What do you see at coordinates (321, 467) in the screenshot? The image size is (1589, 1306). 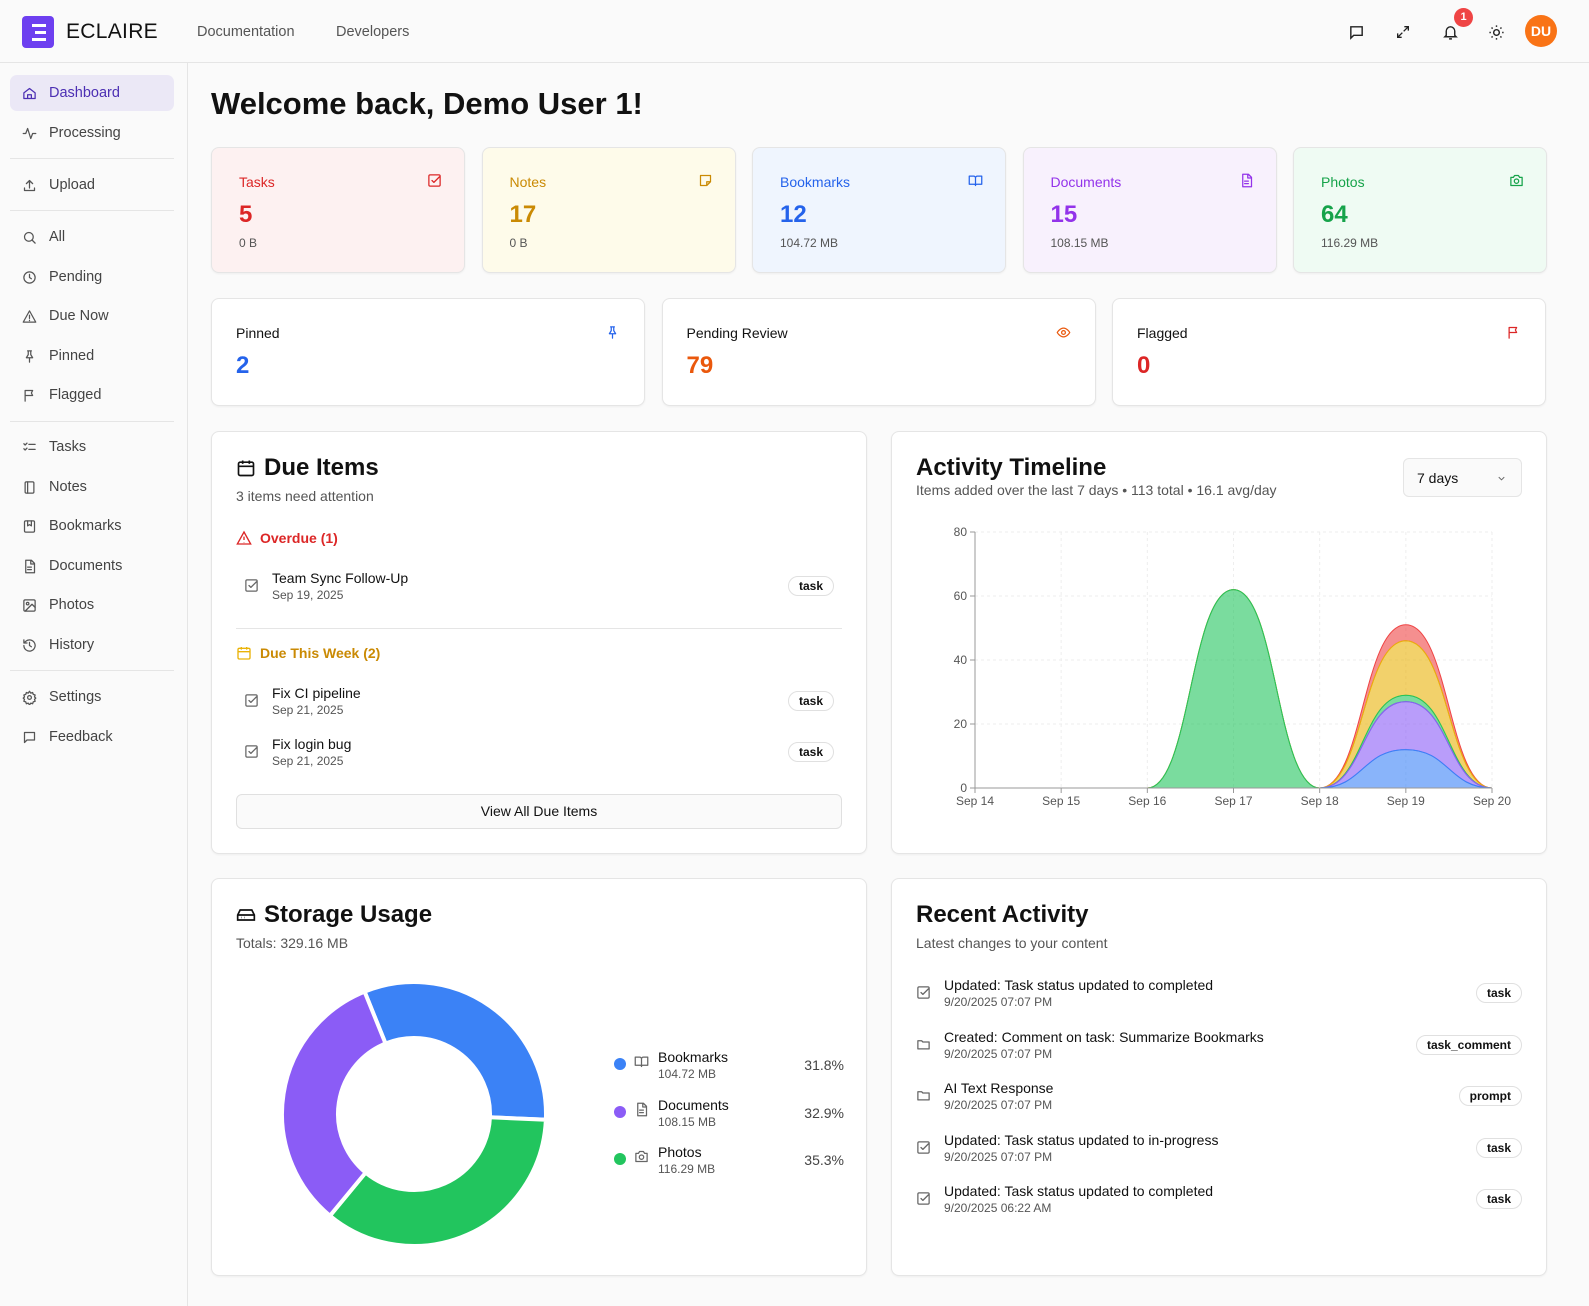 I see `due-title-text: Due Items` at bounding box center [321, 467].